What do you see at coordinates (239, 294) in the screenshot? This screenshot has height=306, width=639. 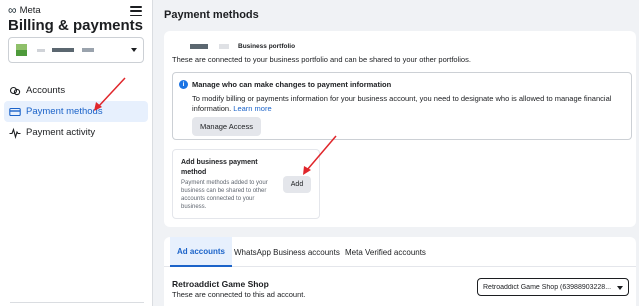 I see `ad-account-description: These are connected to this ad account.` at bounding box center [239, 294].